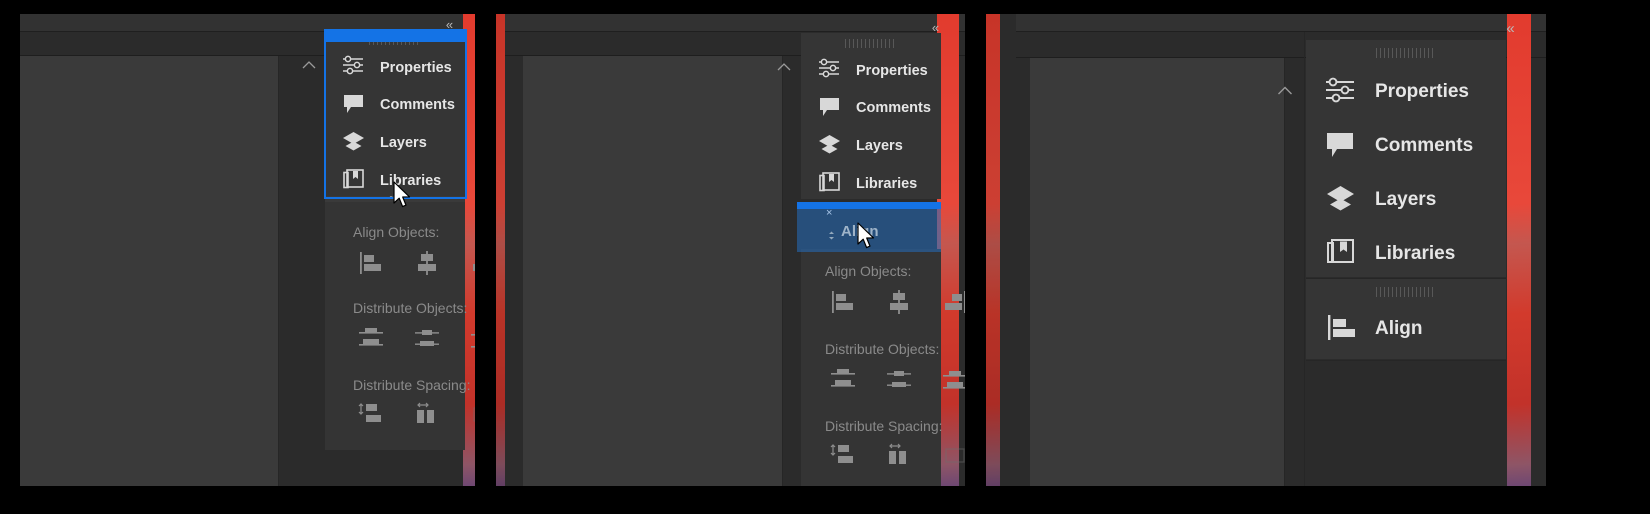 This screenshot has width=1650, height=514. I want to click on sidebar-item-label: Align, so click(1399, 328).